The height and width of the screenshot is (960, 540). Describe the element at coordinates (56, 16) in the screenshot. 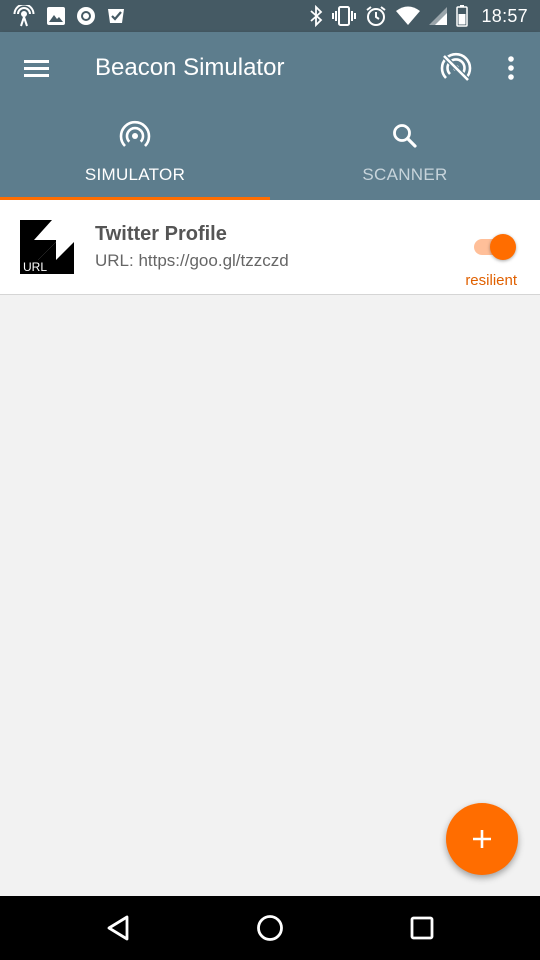

I see `image-notification-icon` at that location.